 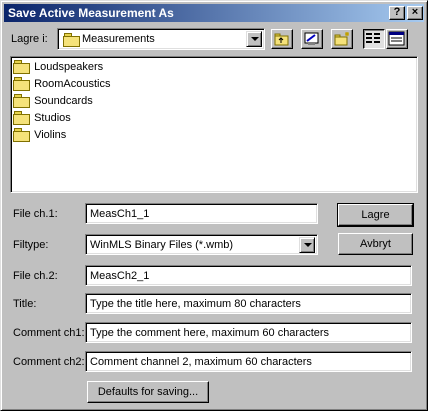 What do you see at coordinates (72, 84) in the screenshot?
I see `folder-name: RoomAcoustics` at bounding box center [72, 84].